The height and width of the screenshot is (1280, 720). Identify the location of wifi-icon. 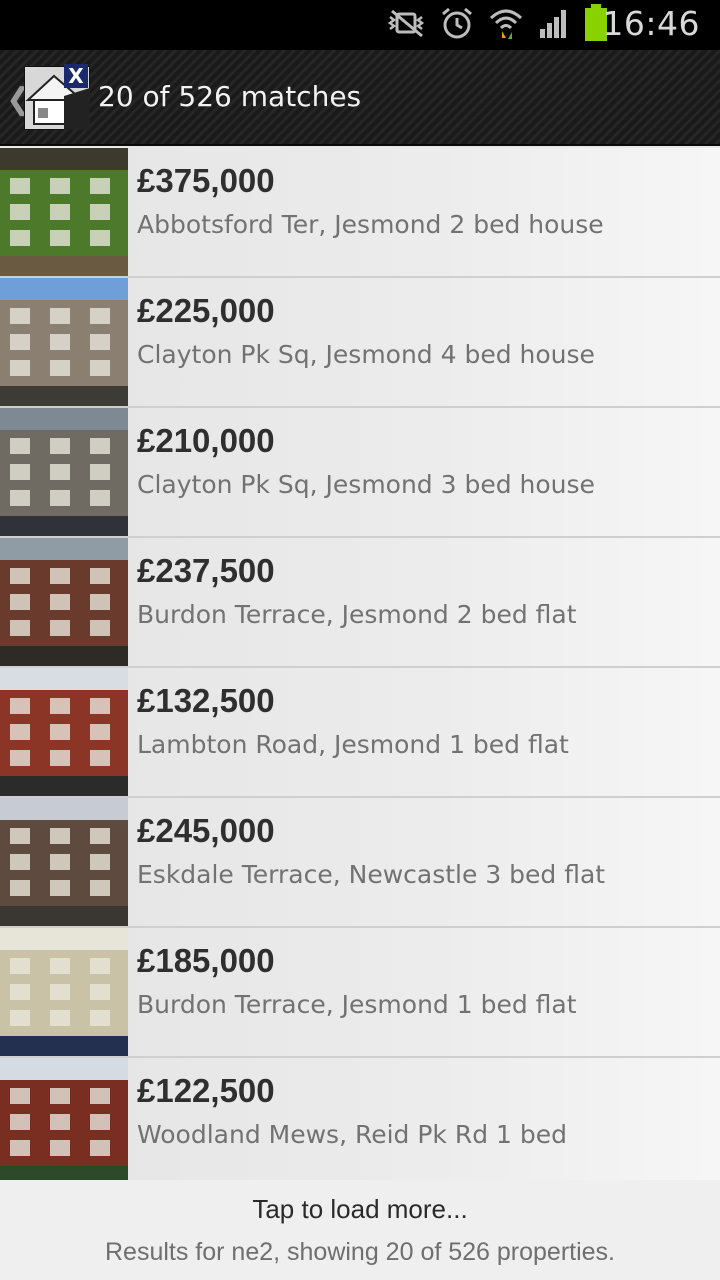
(506, 25).